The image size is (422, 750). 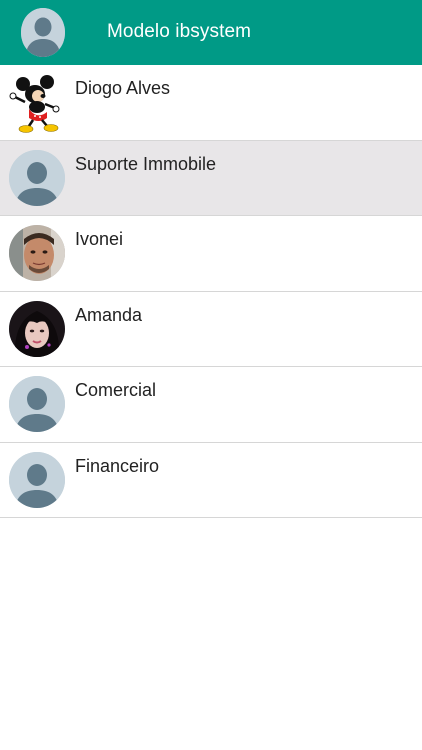 I want to click on contact-name: Suporte Immobile, so click(x=146, y=163).